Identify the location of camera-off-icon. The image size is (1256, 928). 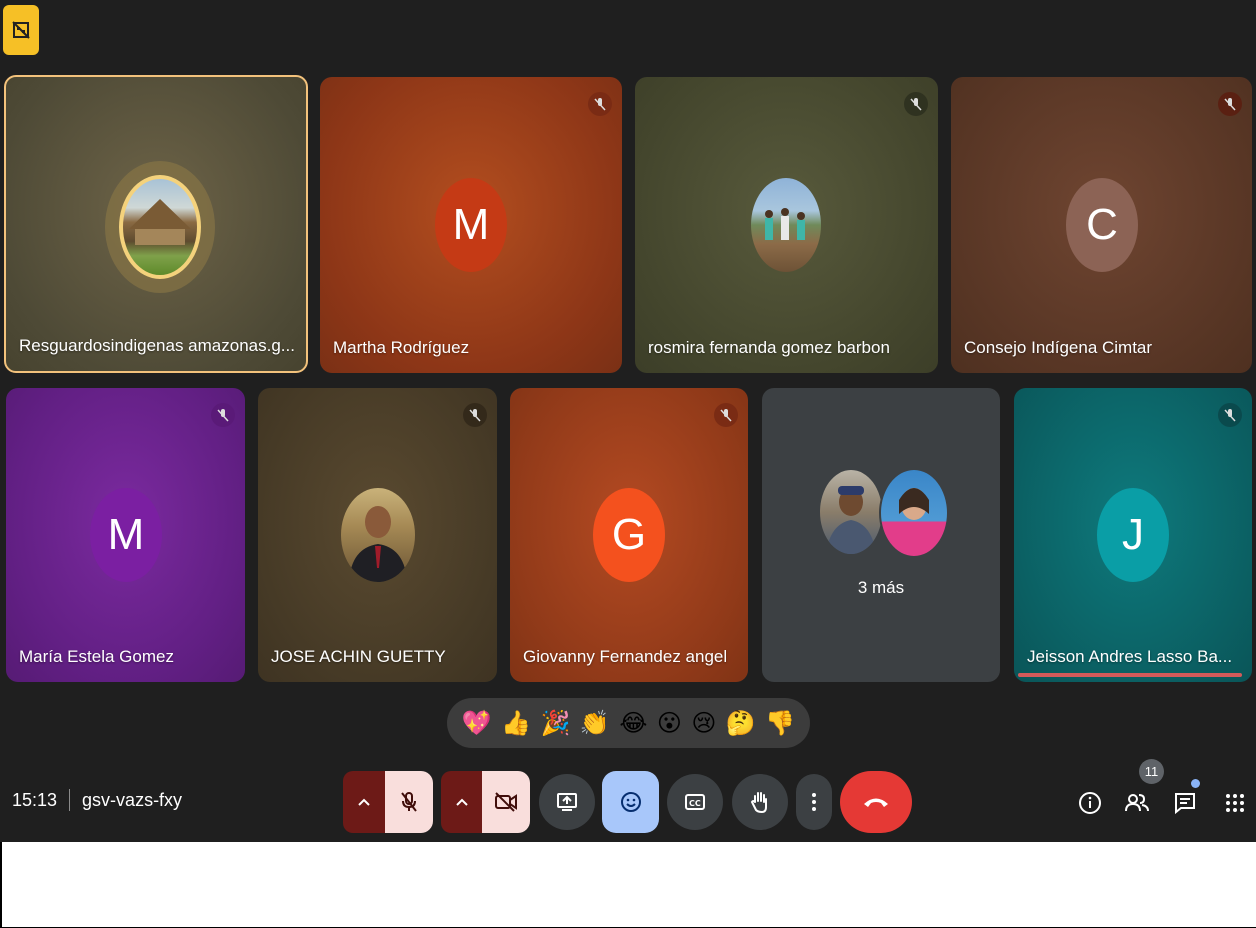
(506, 802).